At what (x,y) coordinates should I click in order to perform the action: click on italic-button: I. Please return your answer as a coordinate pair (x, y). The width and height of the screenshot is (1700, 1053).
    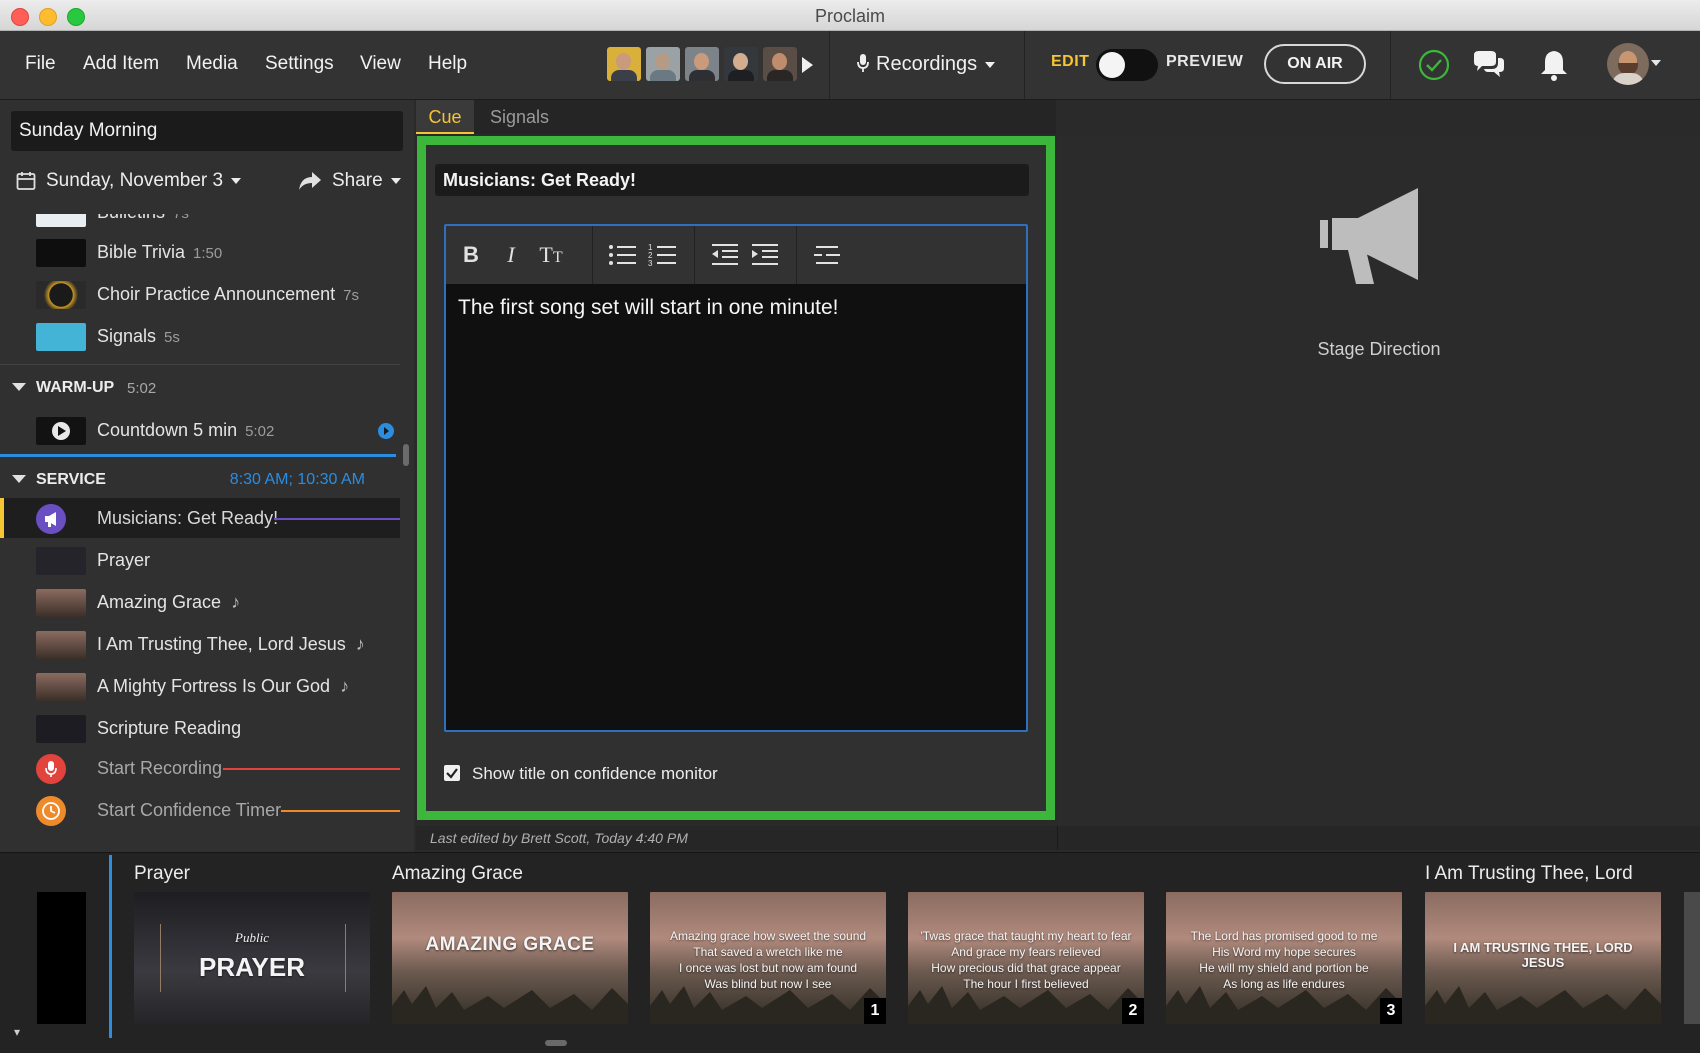
    Looking at the image, I should click on (511, 255).